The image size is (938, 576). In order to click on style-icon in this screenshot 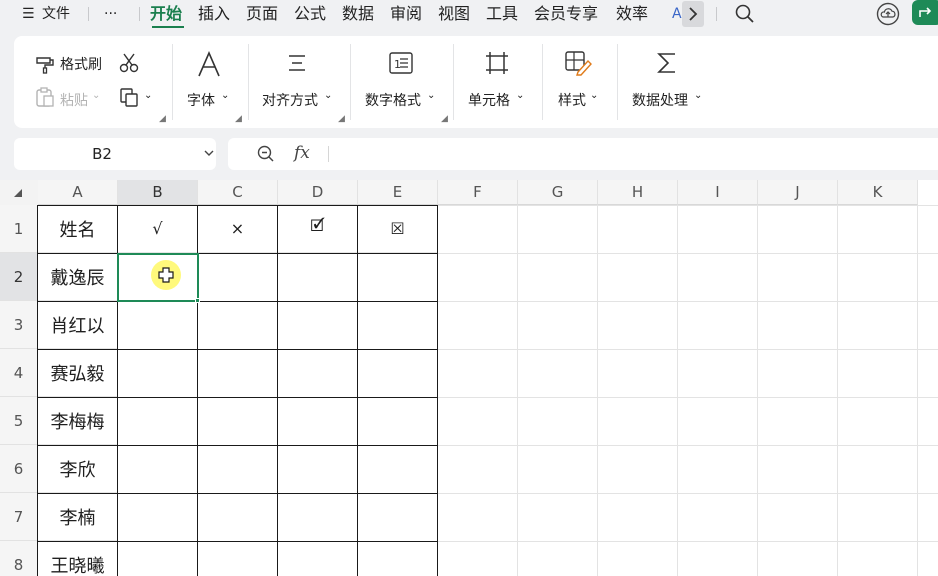, I will do `click(578, 63)`.